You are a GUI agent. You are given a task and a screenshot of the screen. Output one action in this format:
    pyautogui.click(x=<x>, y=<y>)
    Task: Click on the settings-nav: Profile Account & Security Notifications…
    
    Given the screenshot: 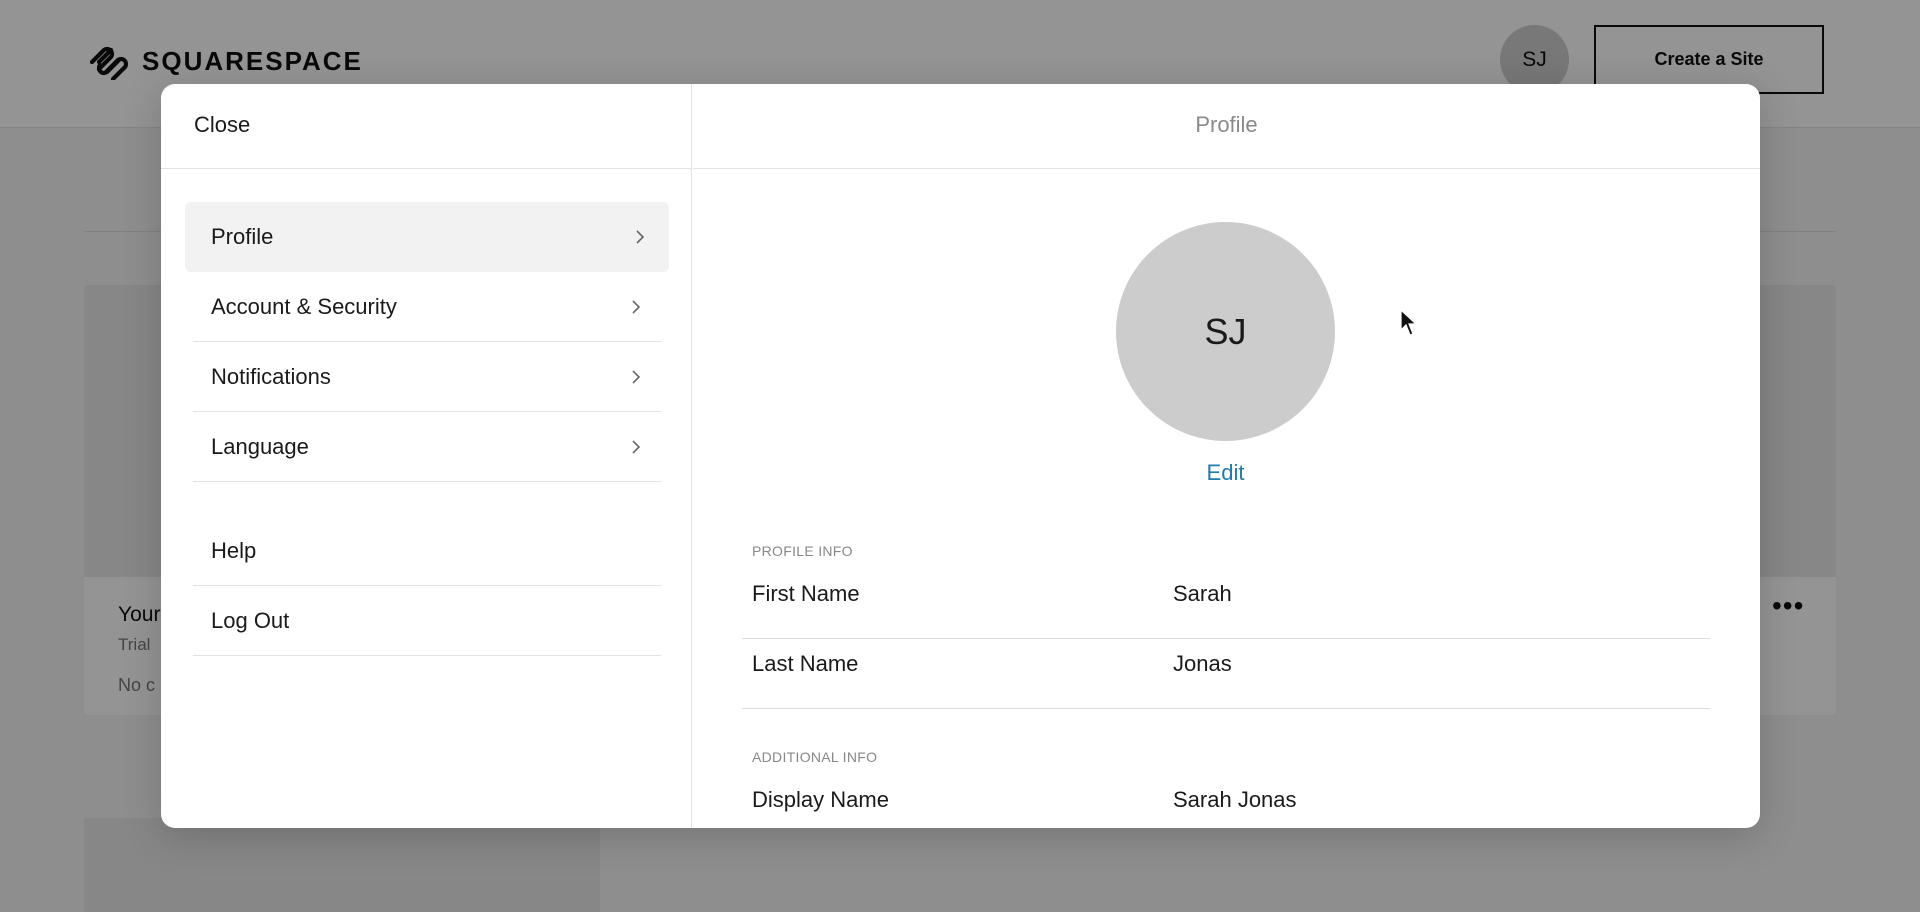 What is the action you would take?
    pyautogui.click(x=427, y=429)
    